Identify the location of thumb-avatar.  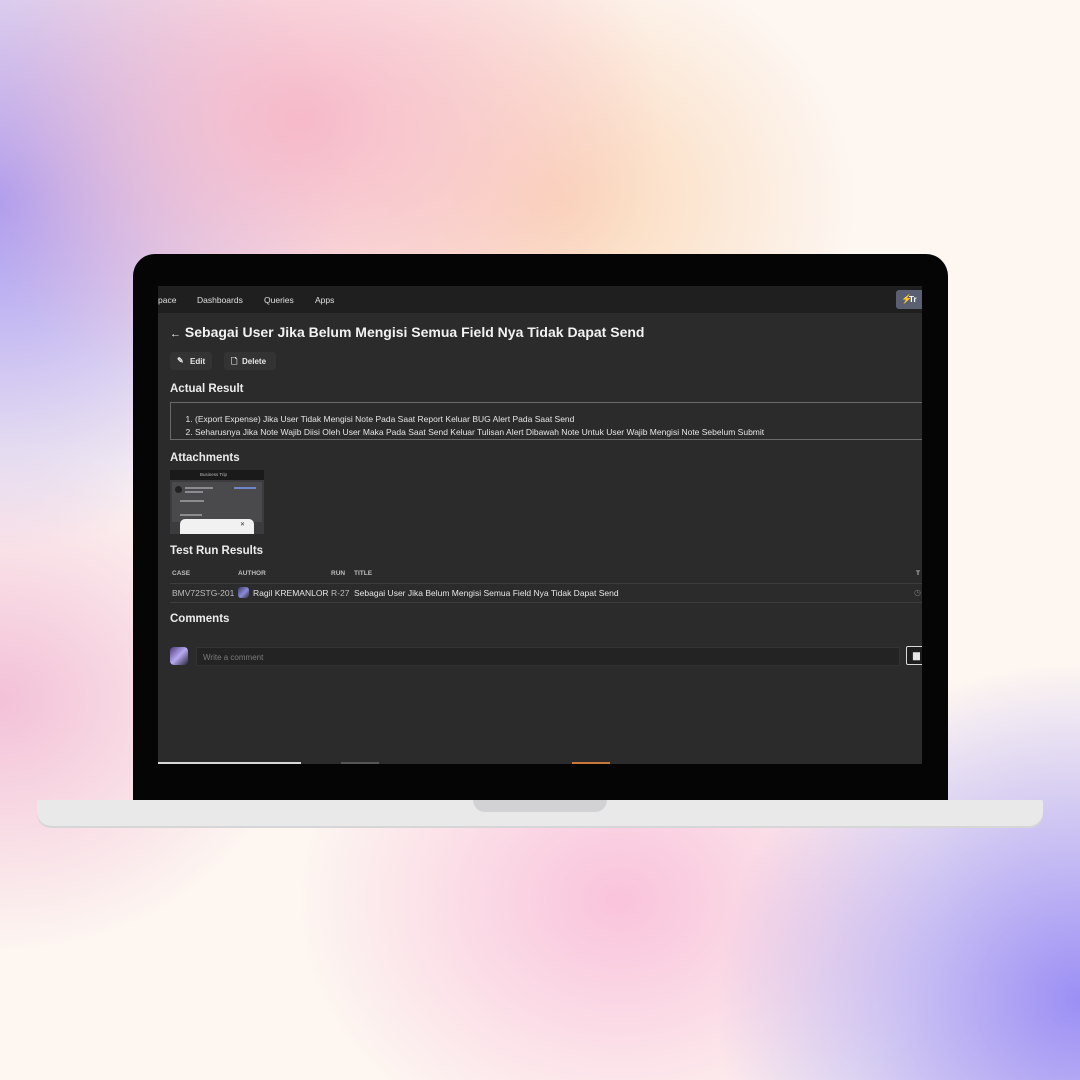
(178, 489).